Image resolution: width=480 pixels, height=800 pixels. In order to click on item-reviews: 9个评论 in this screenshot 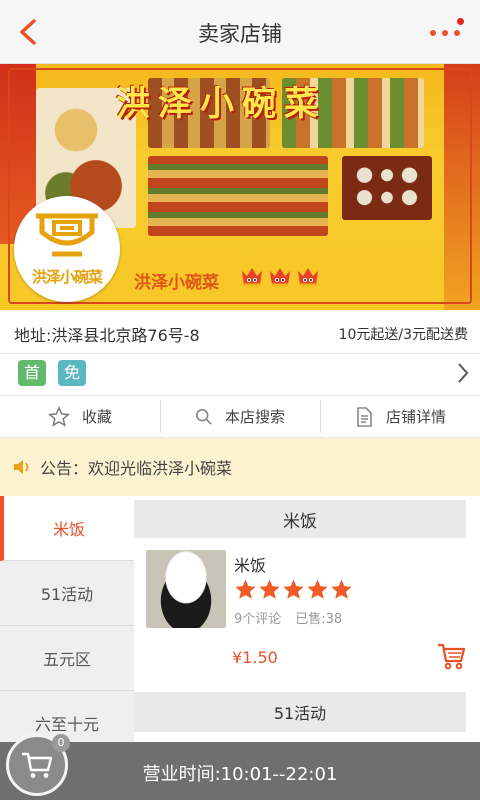, I will do `click(258, 619)`.